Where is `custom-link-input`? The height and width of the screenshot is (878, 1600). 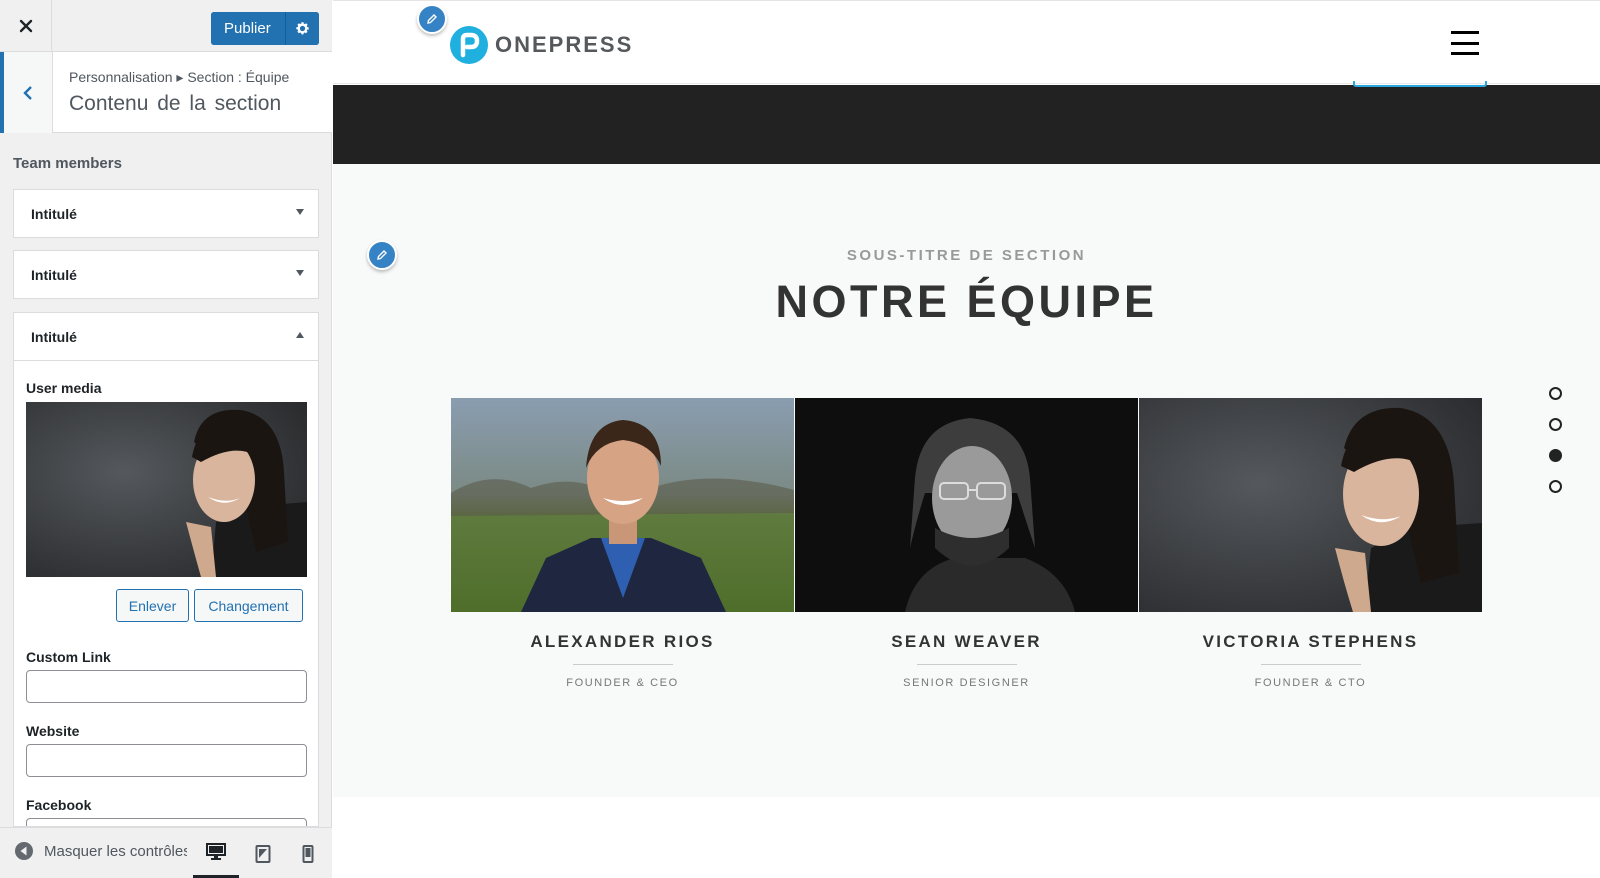 custom-link-input is located at coordinates (166, 686).